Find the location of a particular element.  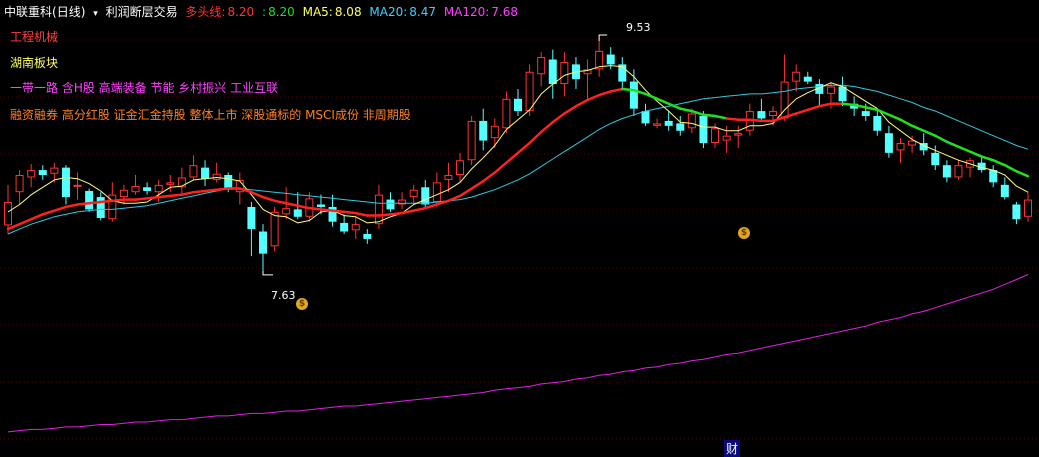

stock-name: 中联重科 is located at coordinates (28, 12).